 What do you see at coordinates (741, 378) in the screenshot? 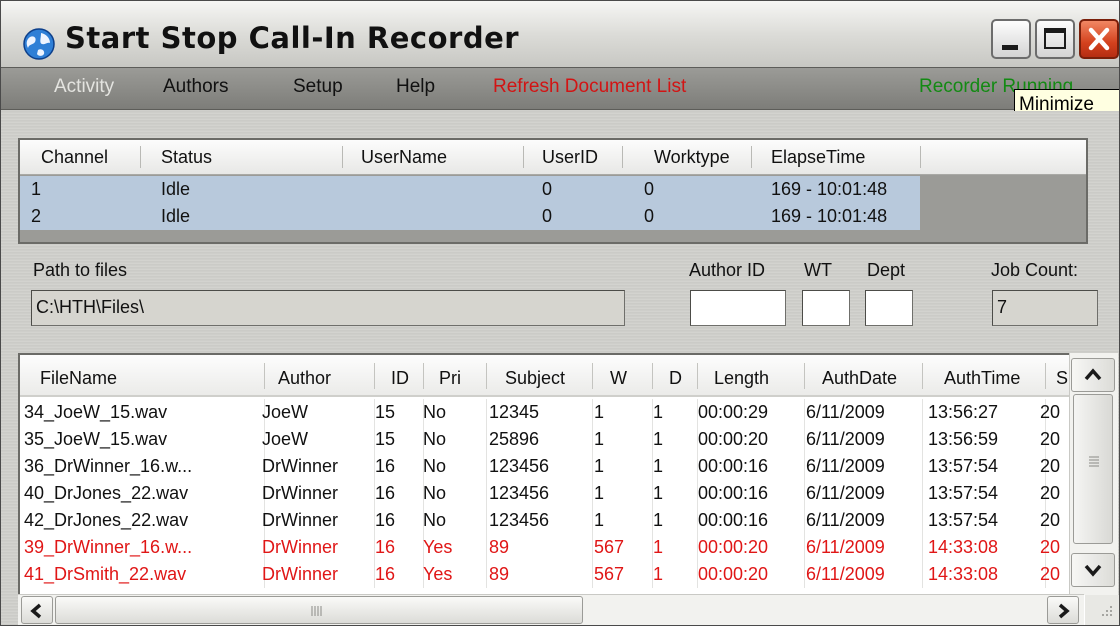
I see `column-header-length: Length` at bounding box center [741, 378].